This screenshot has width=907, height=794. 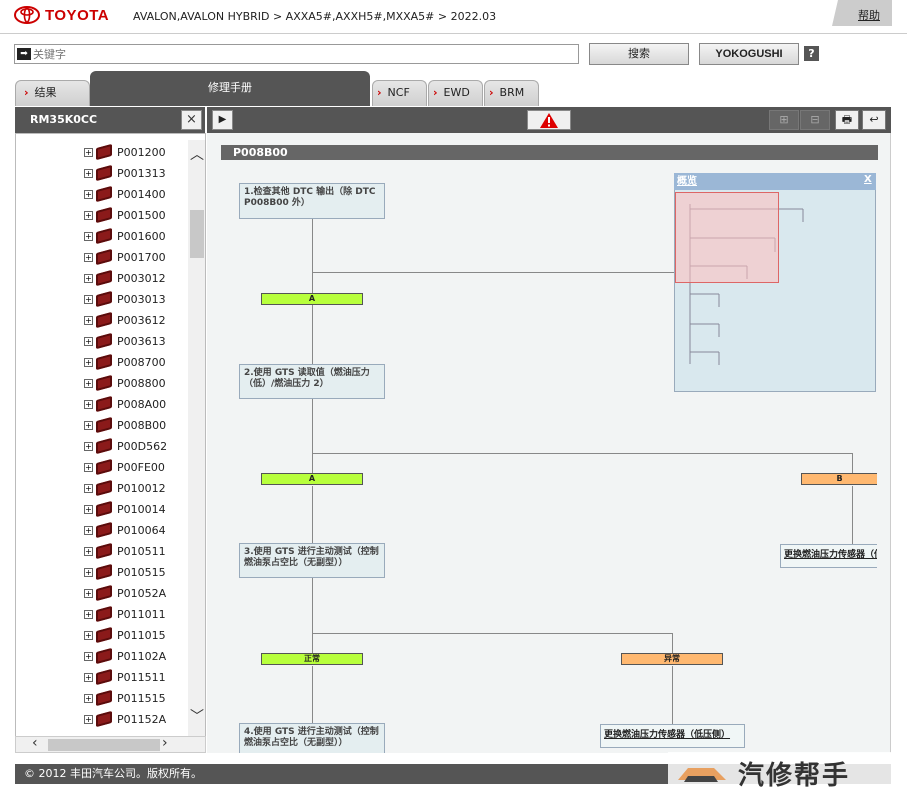 I want to click on tree-item: + P010515, so click(x=125, y=572).